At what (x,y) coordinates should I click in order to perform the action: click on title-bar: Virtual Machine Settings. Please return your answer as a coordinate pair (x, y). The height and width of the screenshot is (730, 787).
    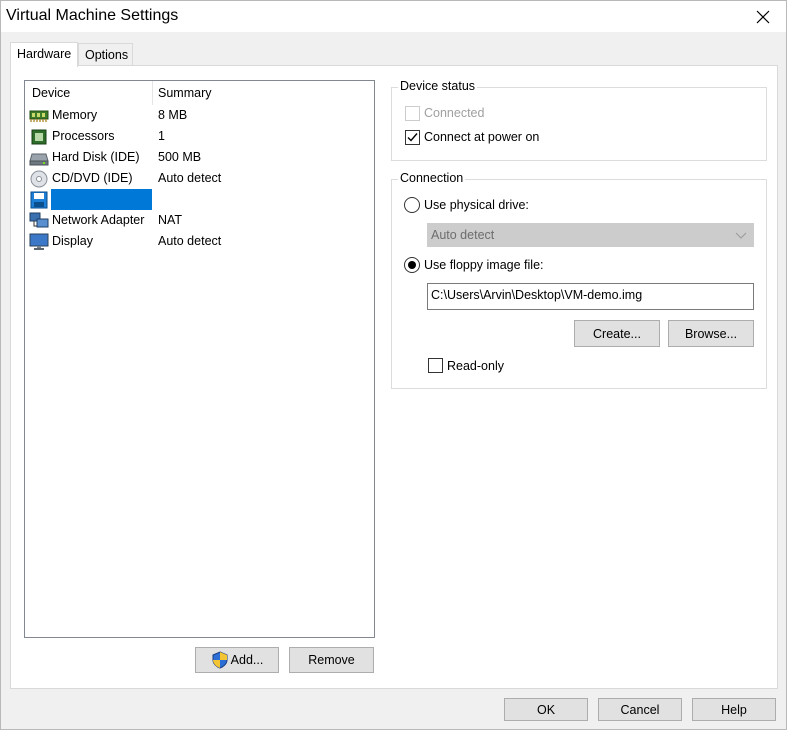
    Looking at the image, I should click on (393, 16).